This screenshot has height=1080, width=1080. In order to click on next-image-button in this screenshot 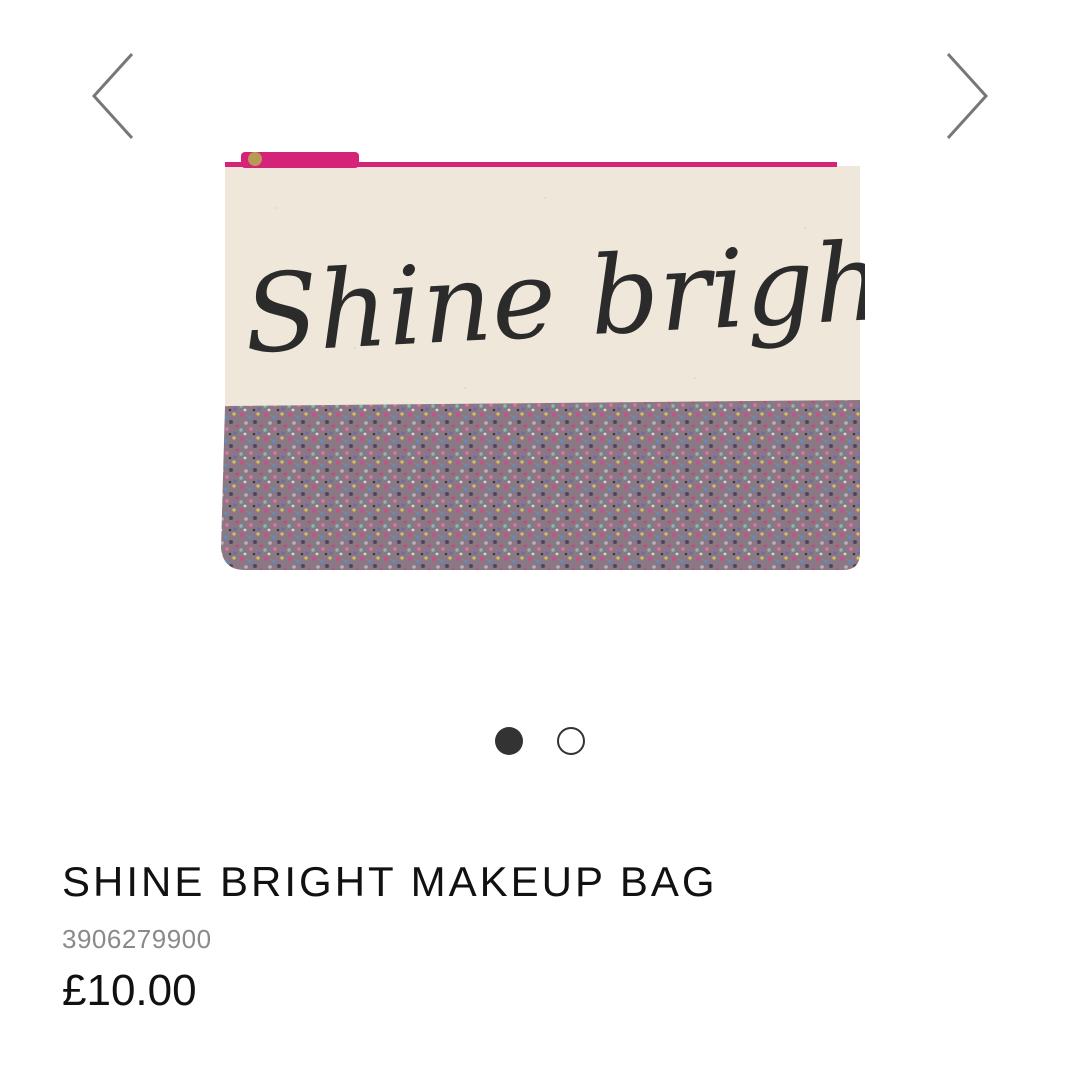, I will do `click(967, 98)`.